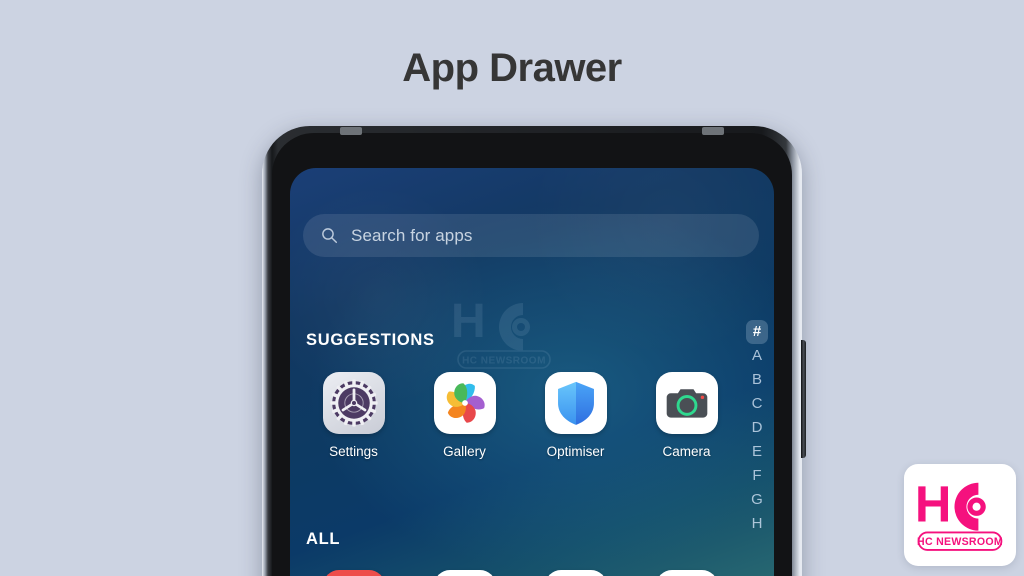  I want to click on app-item-appgallery, so click(353, 573).